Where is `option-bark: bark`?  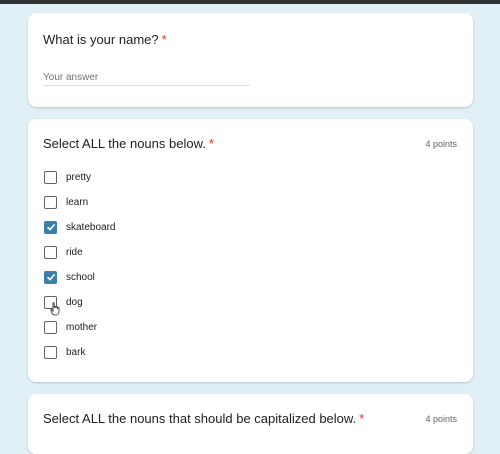
option-bark: bark is located at coordinates (144, 352).